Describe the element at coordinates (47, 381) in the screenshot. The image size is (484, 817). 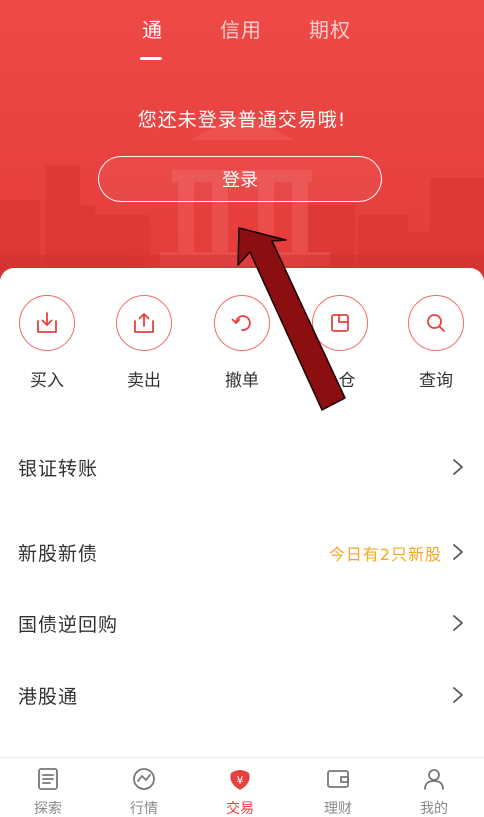
I see `buy-label: 买入` at that location.